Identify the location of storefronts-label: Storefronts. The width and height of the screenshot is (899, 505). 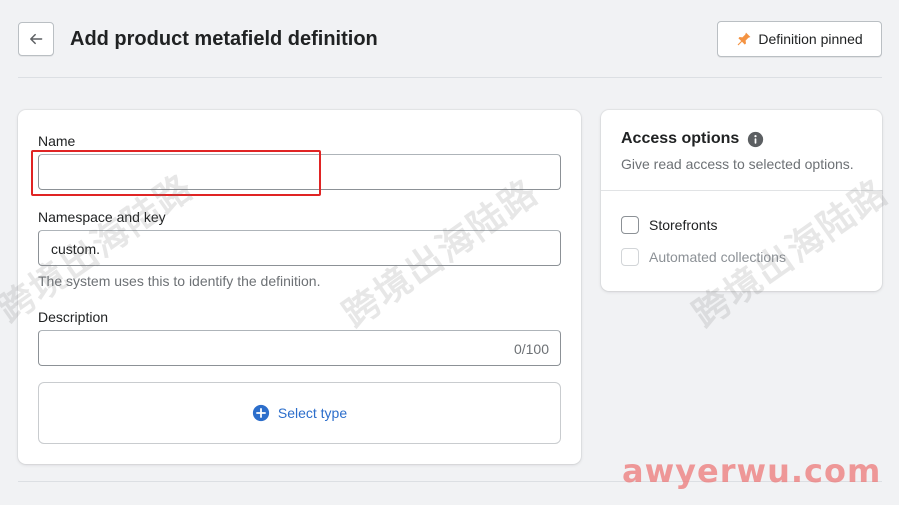
(683, 225).